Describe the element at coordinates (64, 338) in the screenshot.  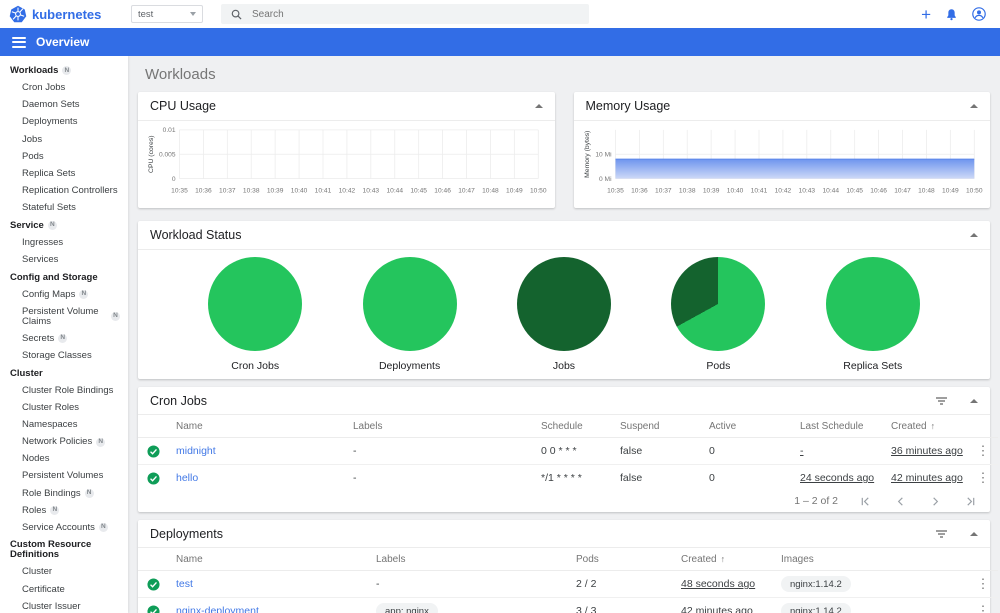
I see `sidebar-item-secrets: Secrets N` at that location.